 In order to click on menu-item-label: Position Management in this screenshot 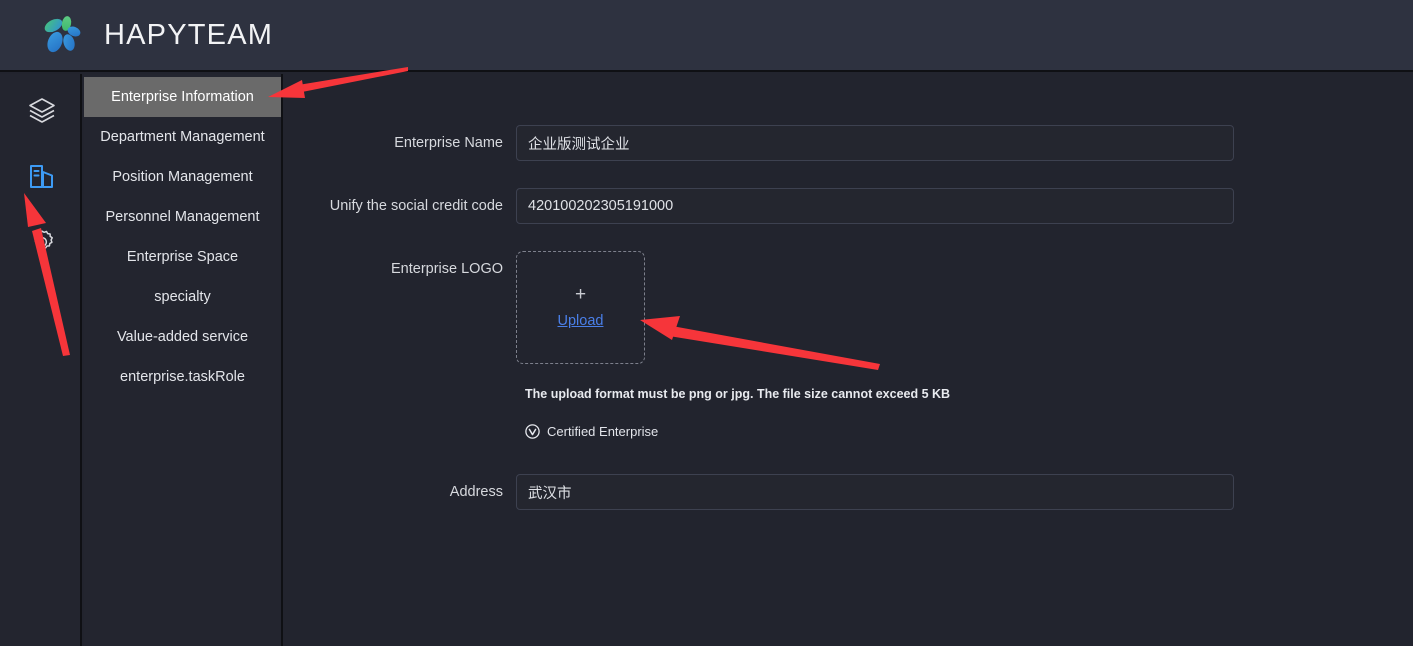, I will do `click(182, 177)`.